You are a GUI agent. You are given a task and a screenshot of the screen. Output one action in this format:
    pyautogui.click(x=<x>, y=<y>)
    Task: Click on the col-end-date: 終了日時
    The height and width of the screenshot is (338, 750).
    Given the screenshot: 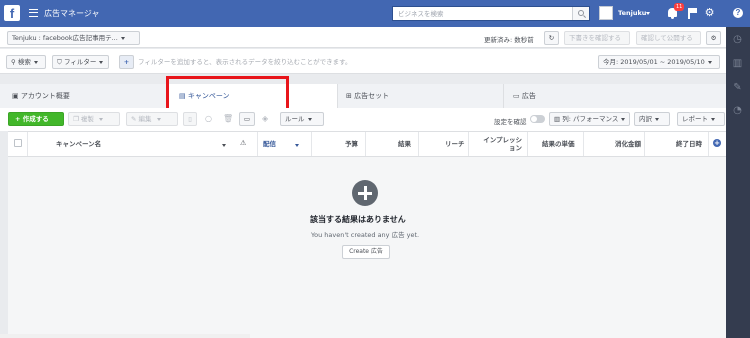 What is the action you would take?
    pyautogui.click(x=689, y=144)
    